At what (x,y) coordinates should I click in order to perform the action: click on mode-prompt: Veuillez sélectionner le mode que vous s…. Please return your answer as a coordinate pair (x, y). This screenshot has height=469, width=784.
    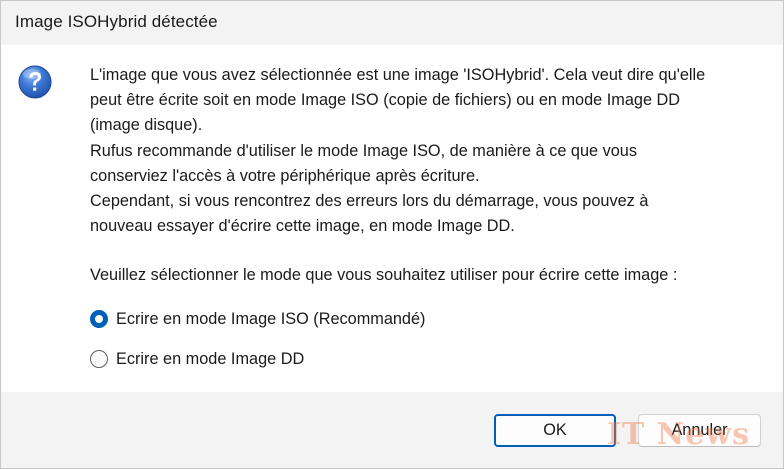
    Looking at the image, I should click on (384, 275).